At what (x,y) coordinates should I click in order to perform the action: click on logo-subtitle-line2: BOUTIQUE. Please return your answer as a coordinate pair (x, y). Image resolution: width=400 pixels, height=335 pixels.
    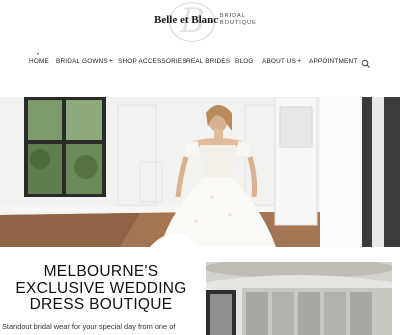
    Looking at the image, I should click on (238, 23).